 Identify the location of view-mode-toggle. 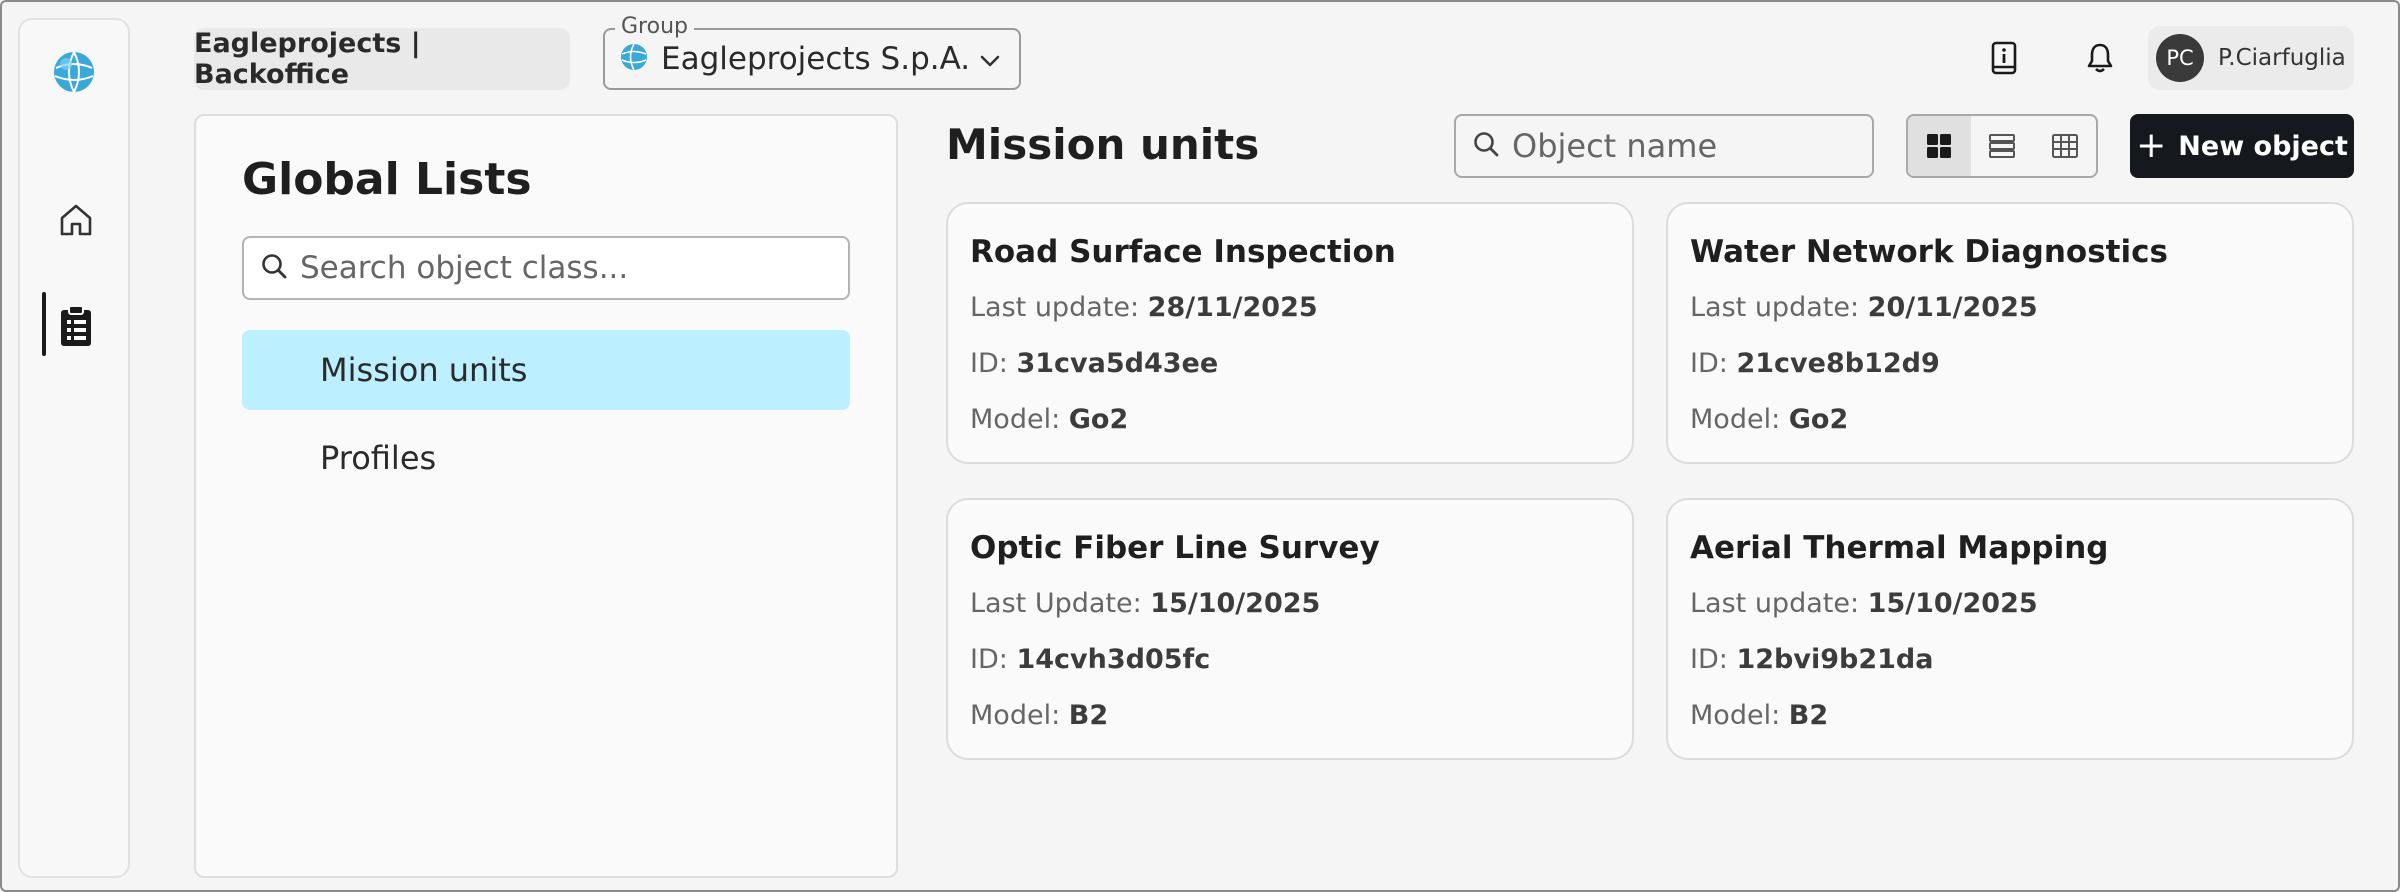
(2002, 146).